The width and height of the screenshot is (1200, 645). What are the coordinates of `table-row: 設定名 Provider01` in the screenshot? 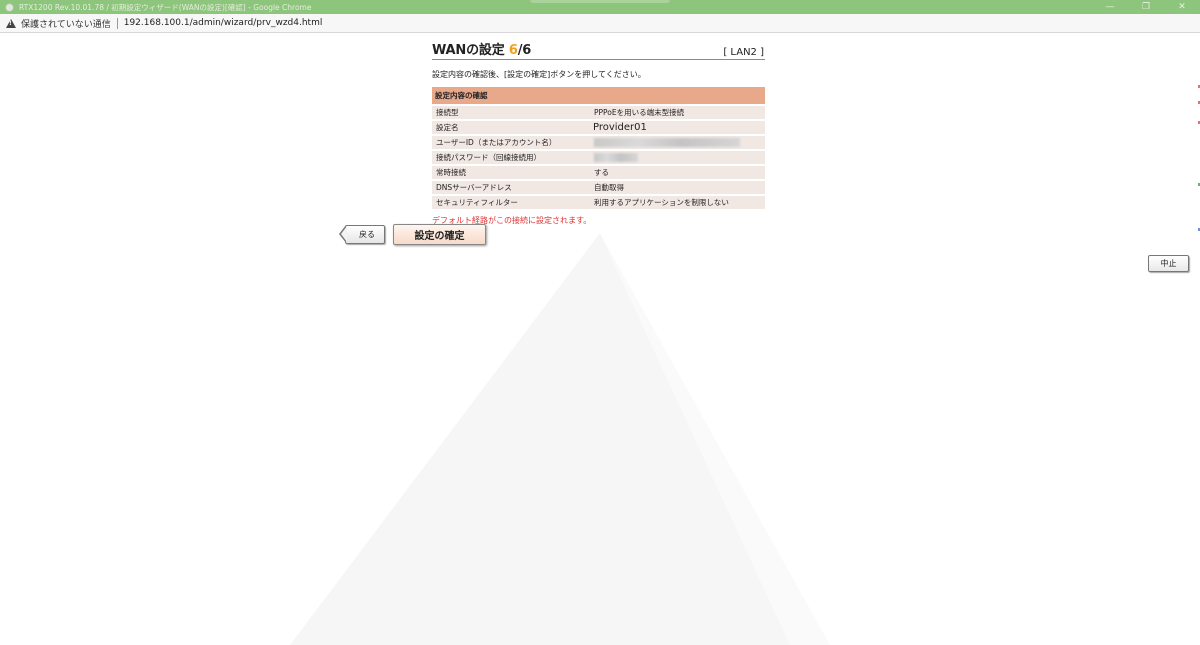 It's located at (598, 128).